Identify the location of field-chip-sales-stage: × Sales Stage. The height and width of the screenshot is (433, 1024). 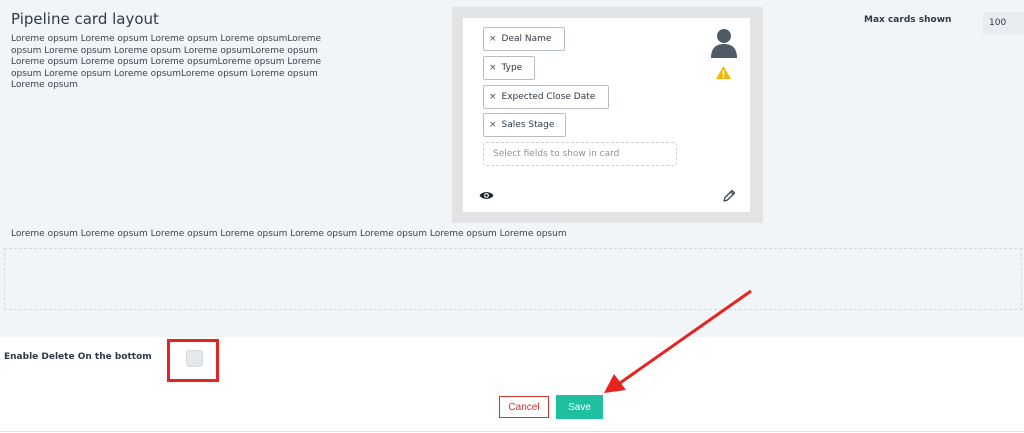
(524, 125).